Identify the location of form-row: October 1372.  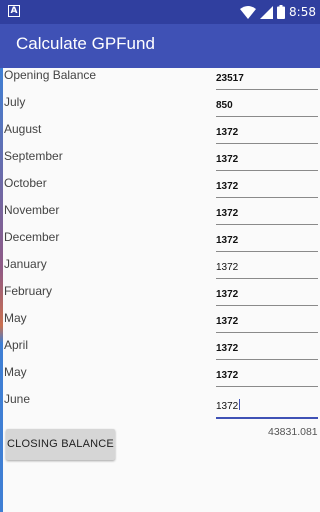
(160, 189).